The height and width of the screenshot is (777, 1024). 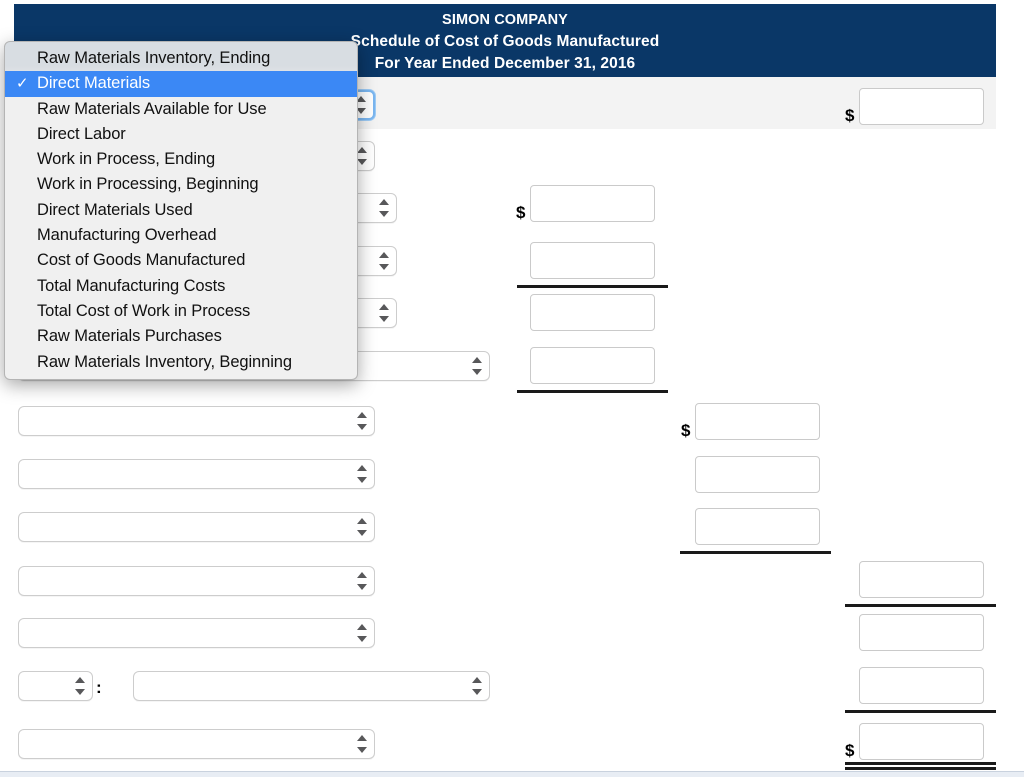 What do you see at coordinates (757, 421) in the screenshot?
I see `amount-input-row-7-col2` at bounding box center [757, 421].